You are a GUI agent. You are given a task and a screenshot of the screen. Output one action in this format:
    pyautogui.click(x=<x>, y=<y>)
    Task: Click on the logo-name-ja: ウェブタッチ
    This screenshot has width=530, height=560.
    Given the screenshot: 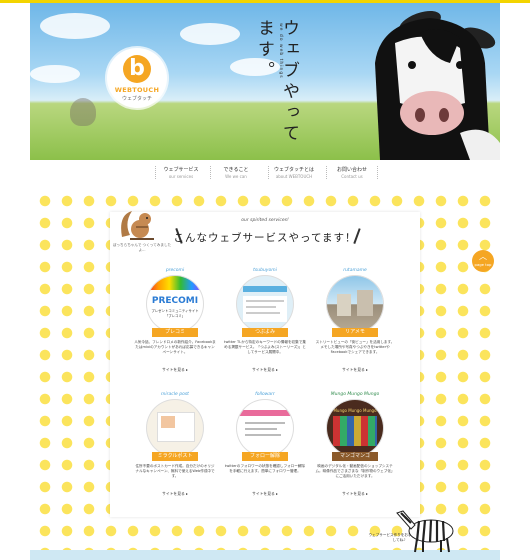 What is the action you would take?
    pyautogui.click(x=136, y=99)
    